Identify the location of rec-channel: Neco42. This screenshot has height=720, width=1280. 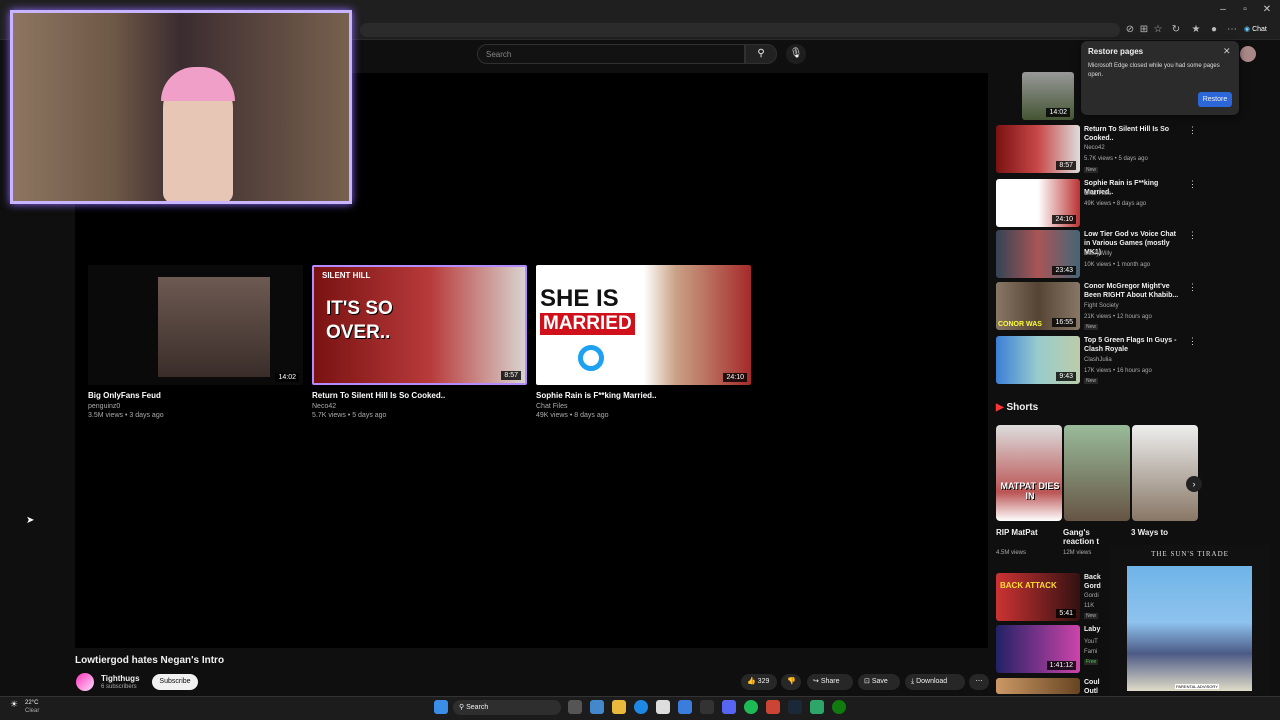
(1094, 148).